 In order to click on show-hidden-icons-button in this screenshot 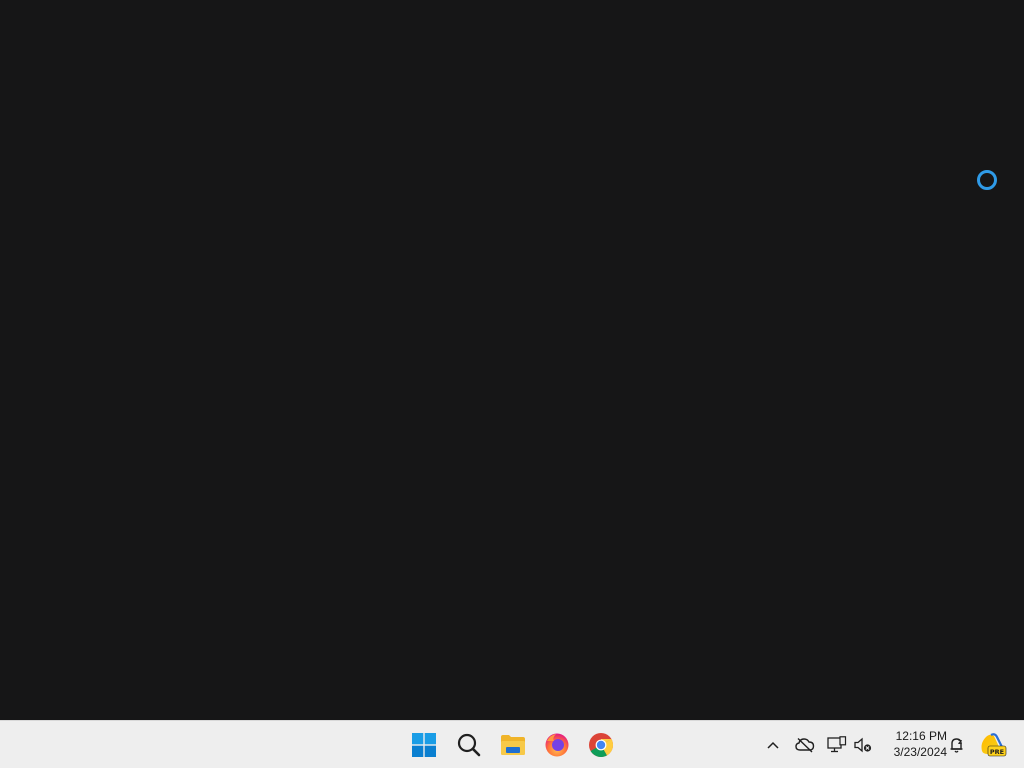, I will do `click(773, 745)`.